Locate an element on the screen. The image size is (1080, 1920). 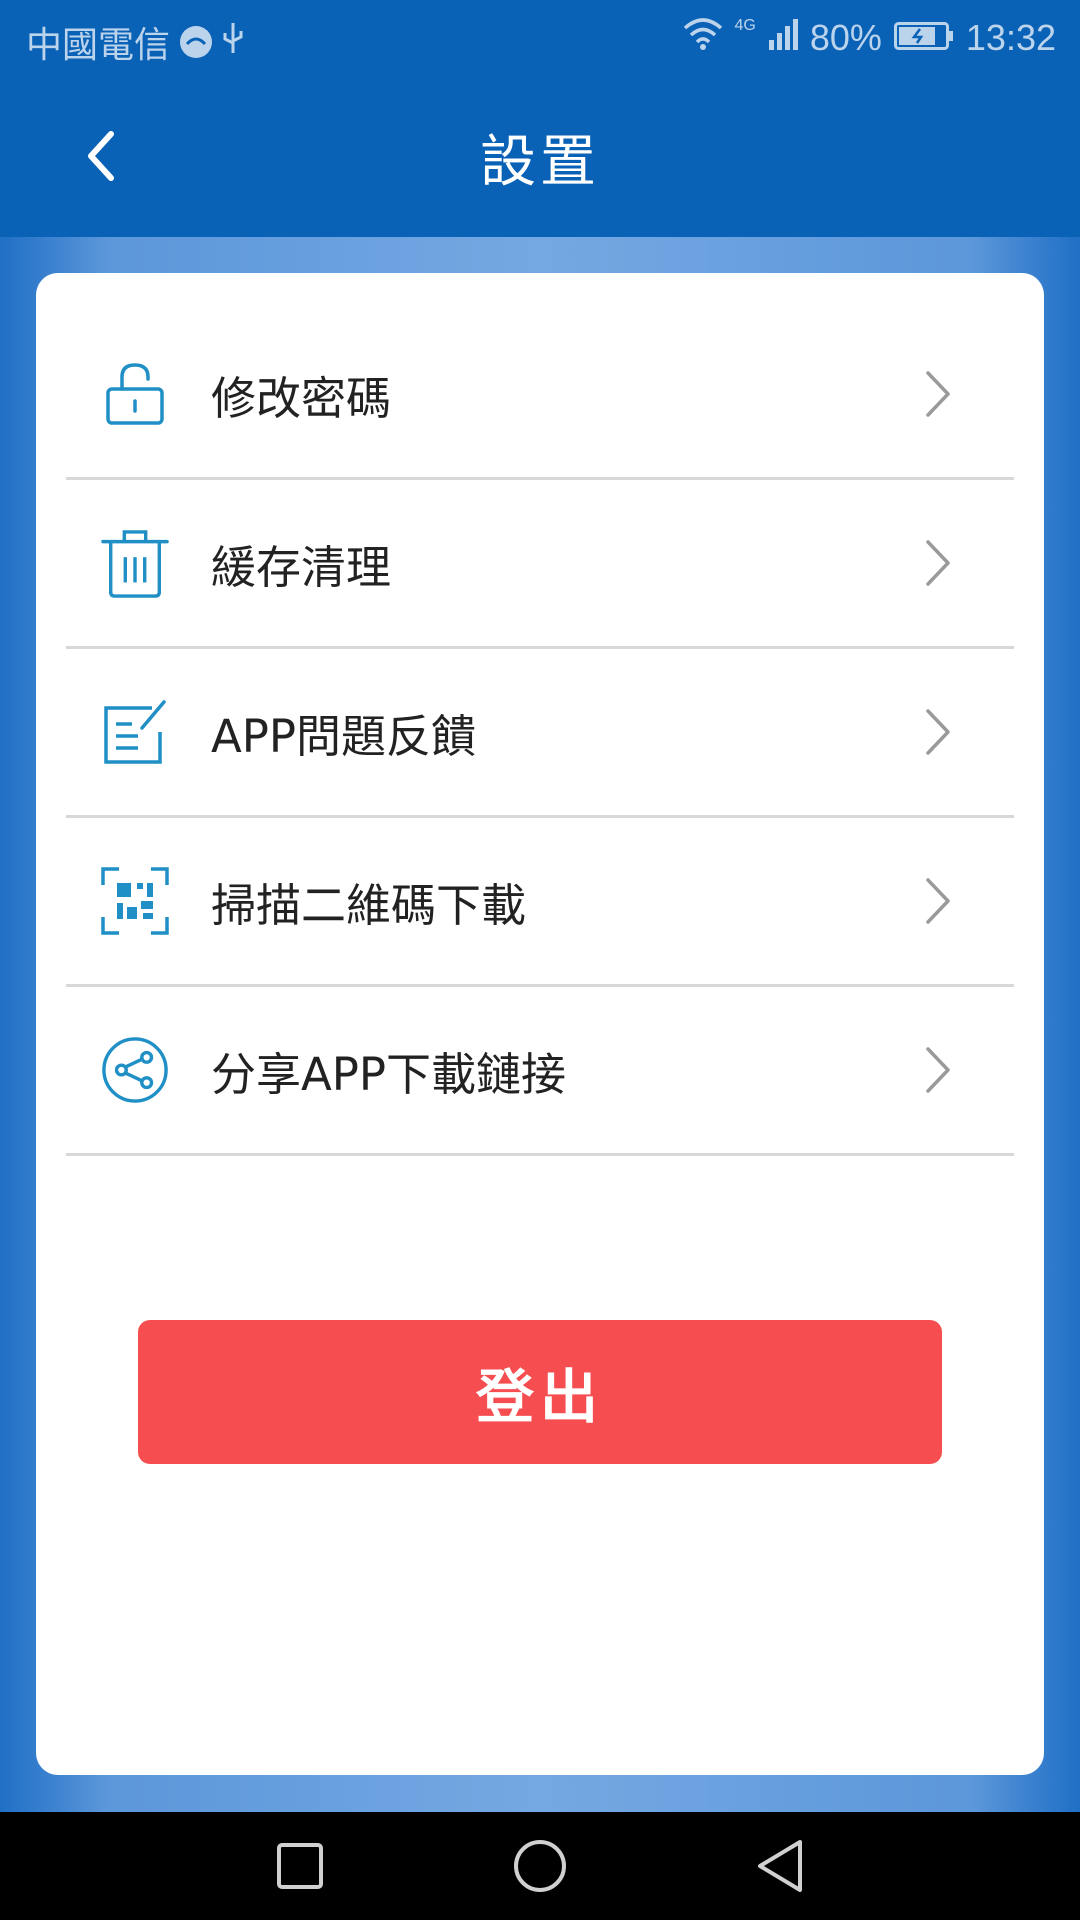
carrier-logo-icon is located at coordinates (196, 42).